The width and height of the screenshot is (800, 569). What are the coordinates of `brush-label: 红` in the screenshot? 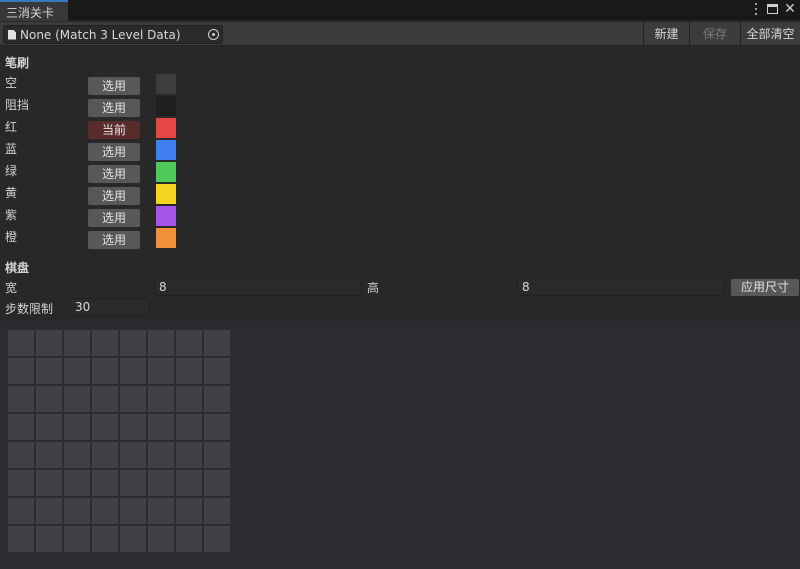 It's located at (11, 127).